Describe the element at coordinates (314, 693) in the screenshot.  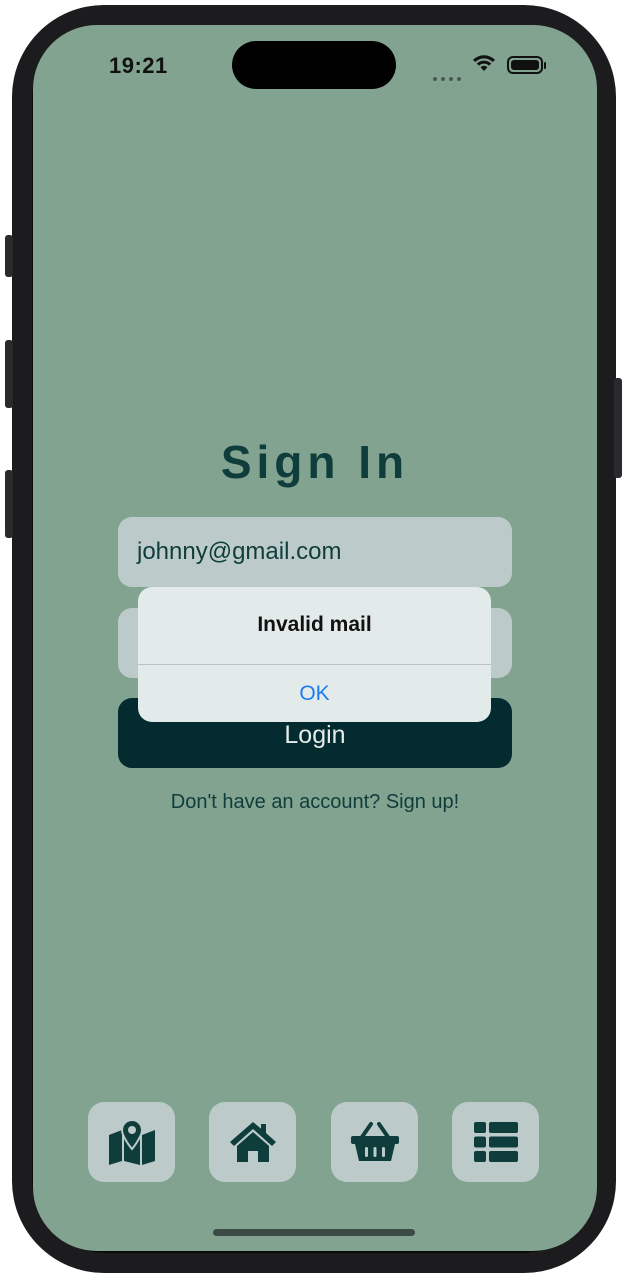
I see `alert-ok-button: OK` at that location.